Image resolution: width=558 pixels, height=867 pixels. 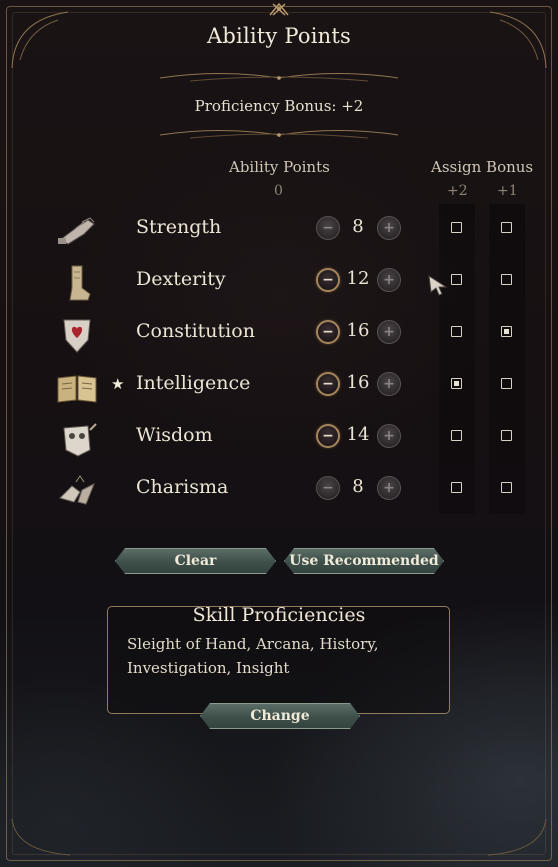 What do you see at coordinates (278, 191) in the screenshot?
I see `points-remaining: 0` at bounding box center [278, 191].